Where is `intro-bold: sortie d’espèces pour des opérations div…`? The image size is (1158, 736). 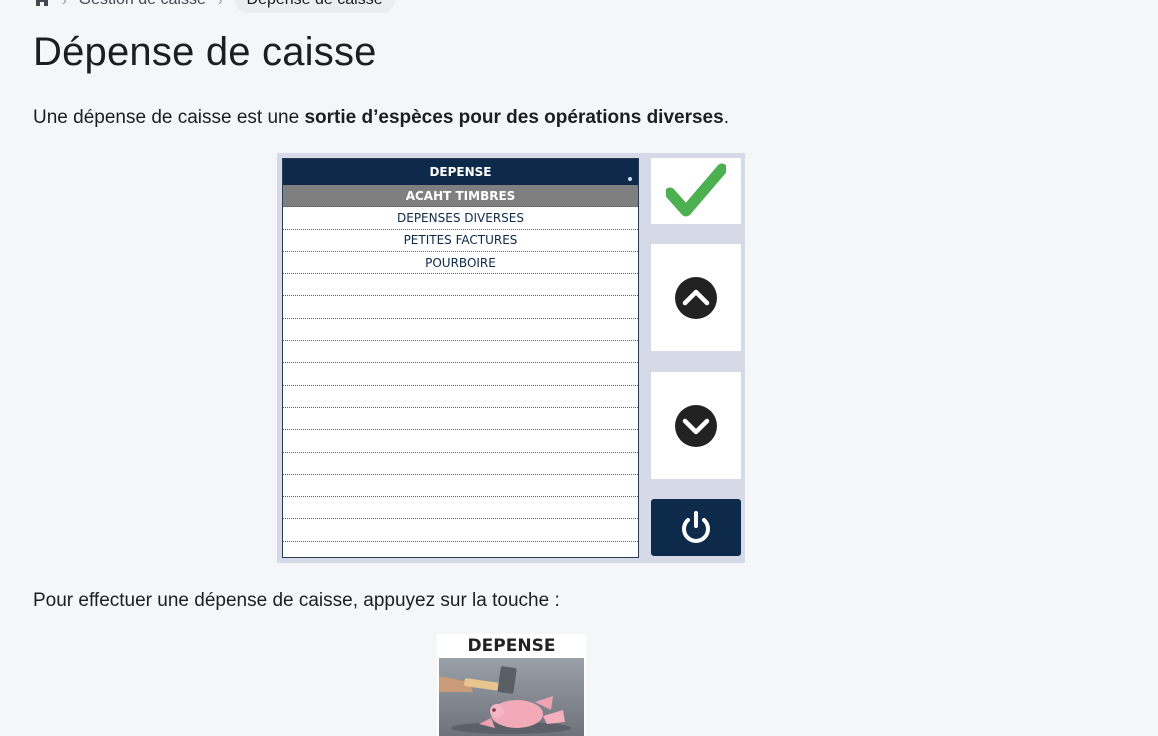
intro-bold: sortie d’espèces pour des opérations div… is located at coordinates (514, 117).